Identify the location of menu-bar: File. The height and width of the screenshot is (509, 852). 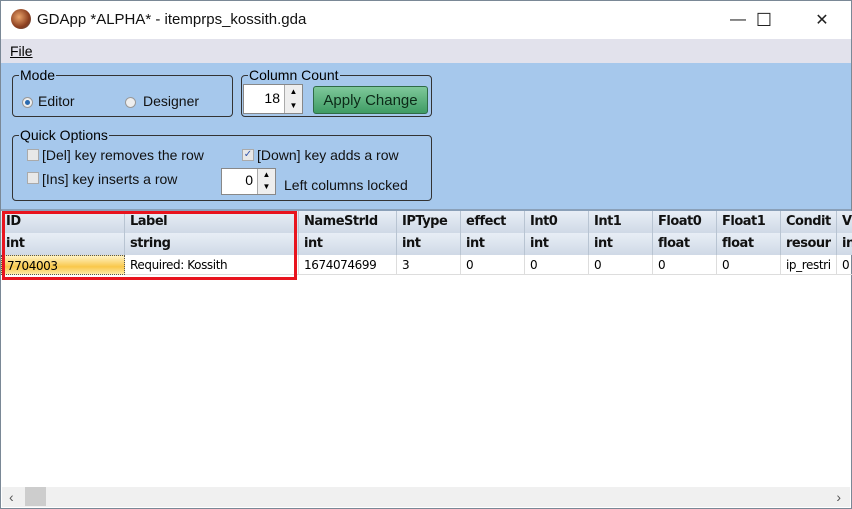
(426, 51).